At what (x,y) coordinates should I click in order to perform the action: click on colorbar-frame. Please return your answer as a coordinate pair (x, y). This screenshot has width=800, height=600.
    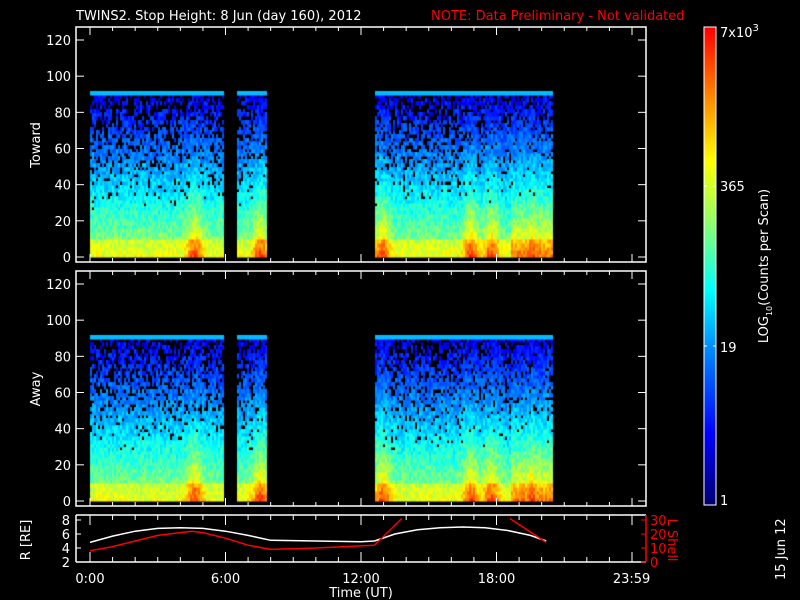
    Looking at the image, I should click on (710, 266).